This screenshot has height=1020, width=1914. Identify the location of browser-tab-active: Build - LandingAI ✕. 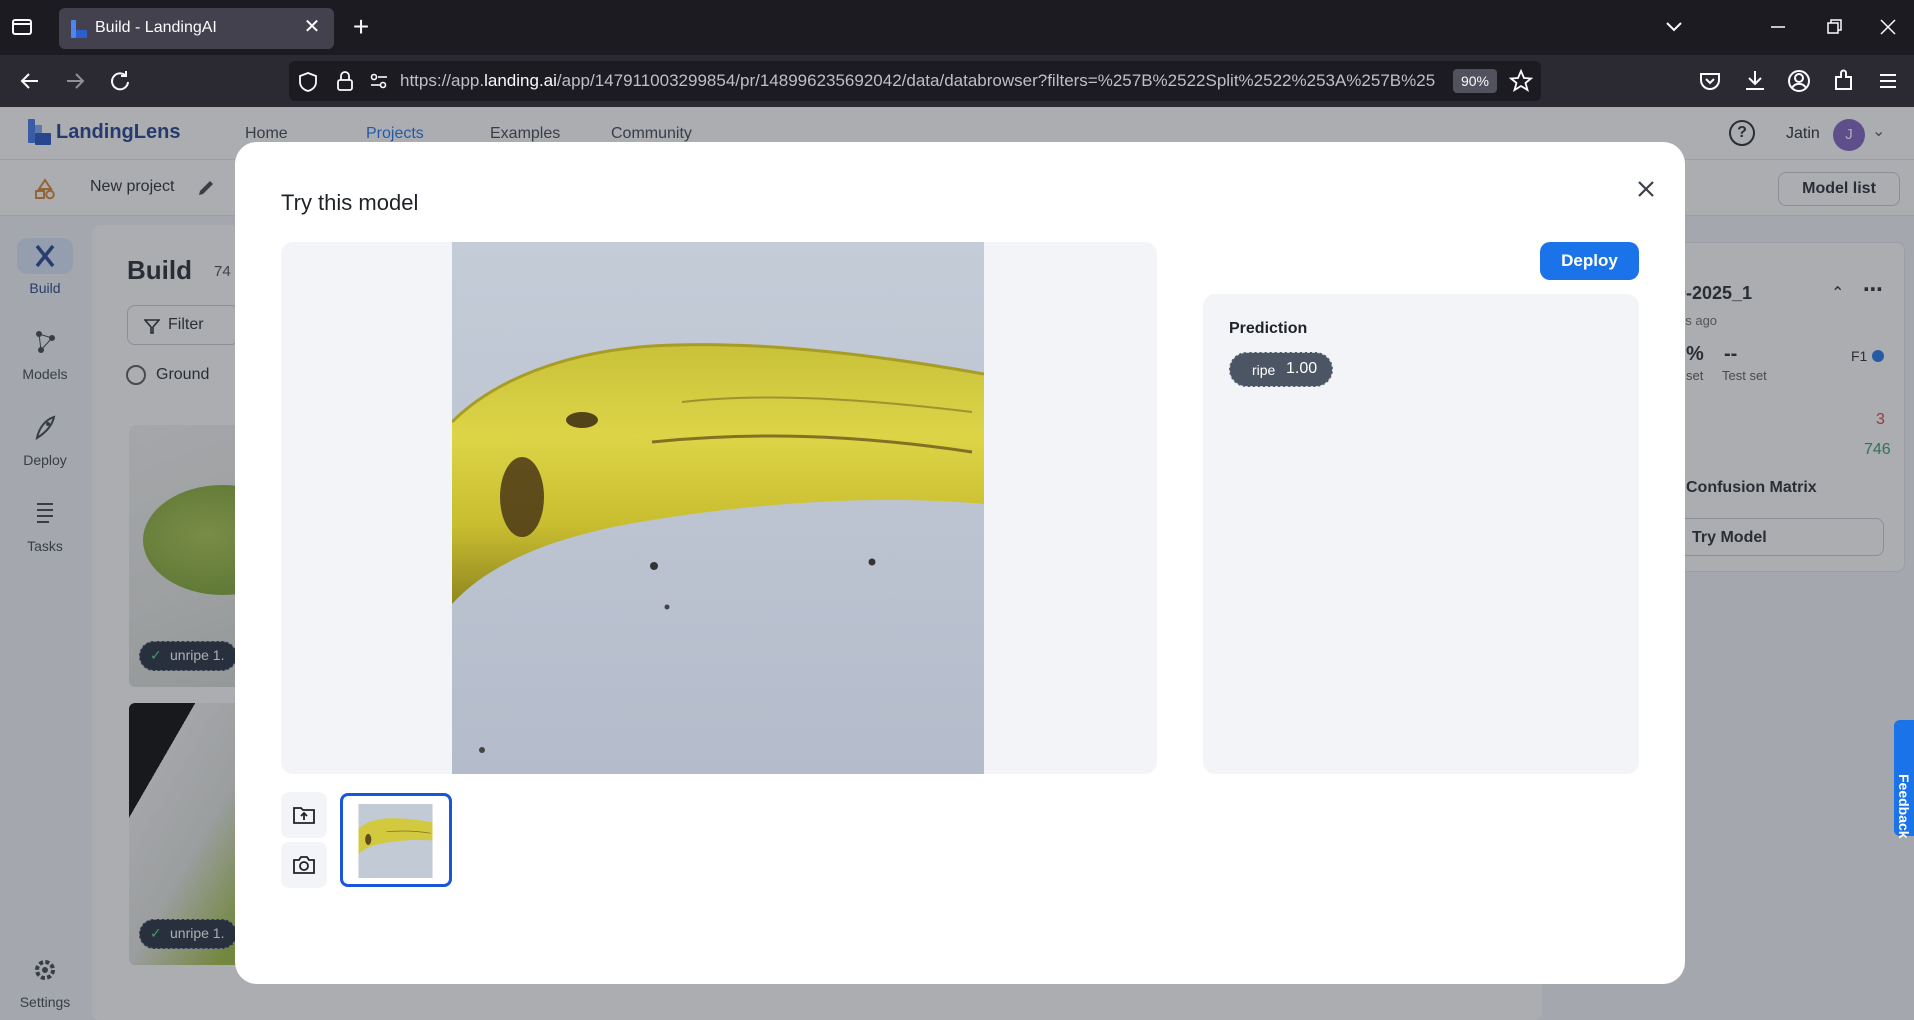
(196, 28).